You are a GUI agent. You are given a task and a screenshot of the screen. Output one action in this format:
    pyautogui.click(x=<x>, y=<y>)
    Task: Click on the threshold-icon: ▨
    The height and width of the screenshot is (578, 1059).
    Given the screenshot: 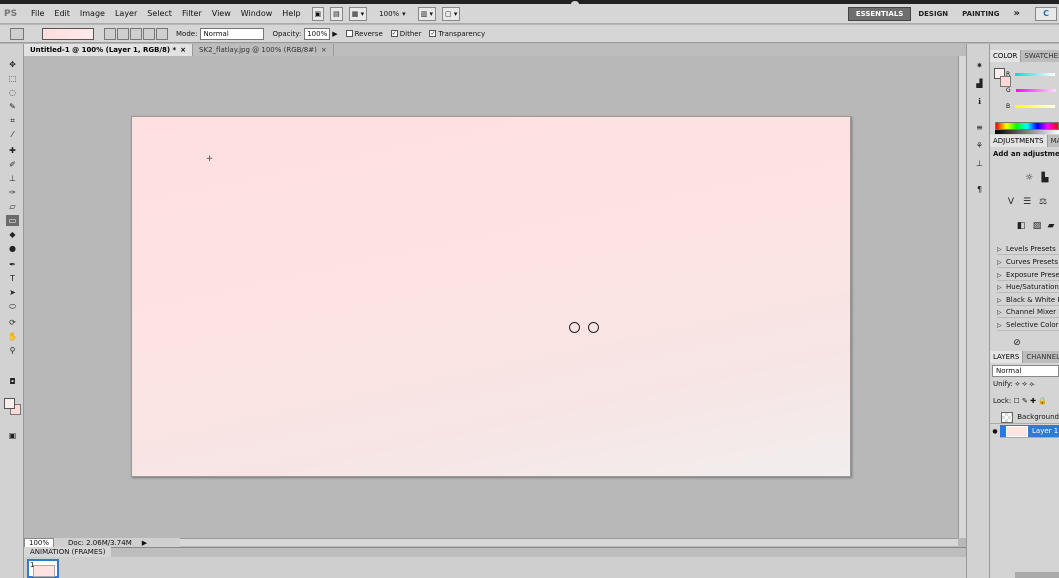 What is the action you would take?
    pyautogui.click(x=1037, y=226)
    